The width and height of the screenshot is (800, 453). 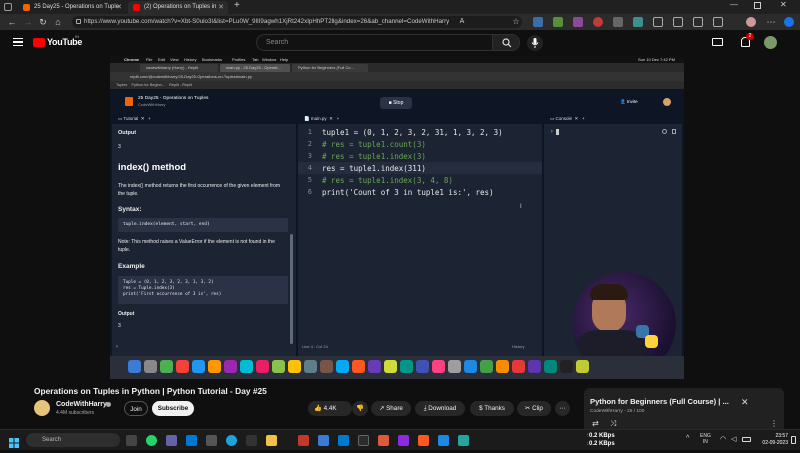 I want to click on wifi-icon: ◠, so click(x=723, y=439).